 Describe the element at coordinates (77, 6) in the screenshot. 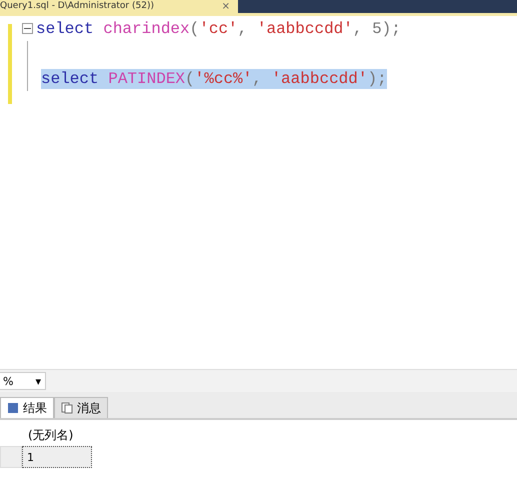

I see `tab-title: Query1.sql - D\Administrator (52))` at that location.